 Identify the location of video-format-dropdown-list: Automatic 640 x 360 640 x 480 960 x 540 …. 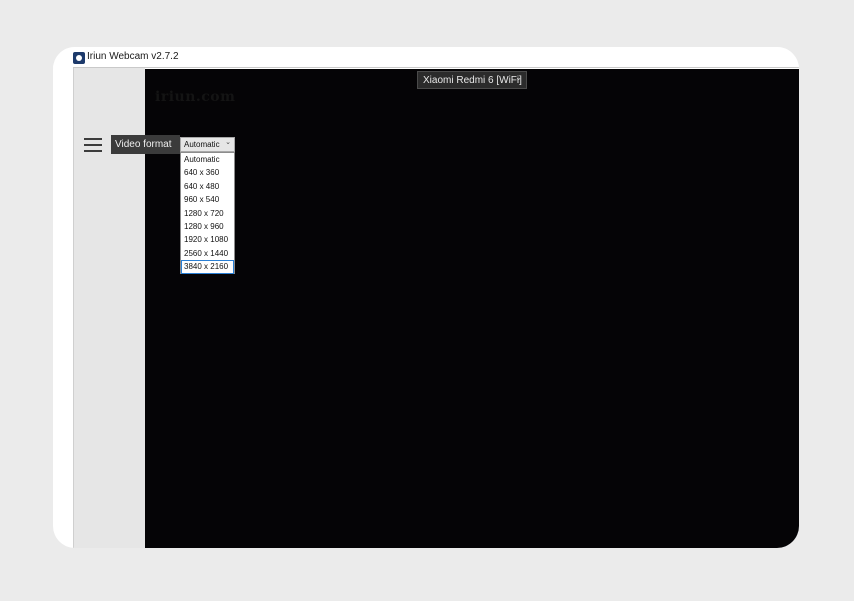
(207, 213).